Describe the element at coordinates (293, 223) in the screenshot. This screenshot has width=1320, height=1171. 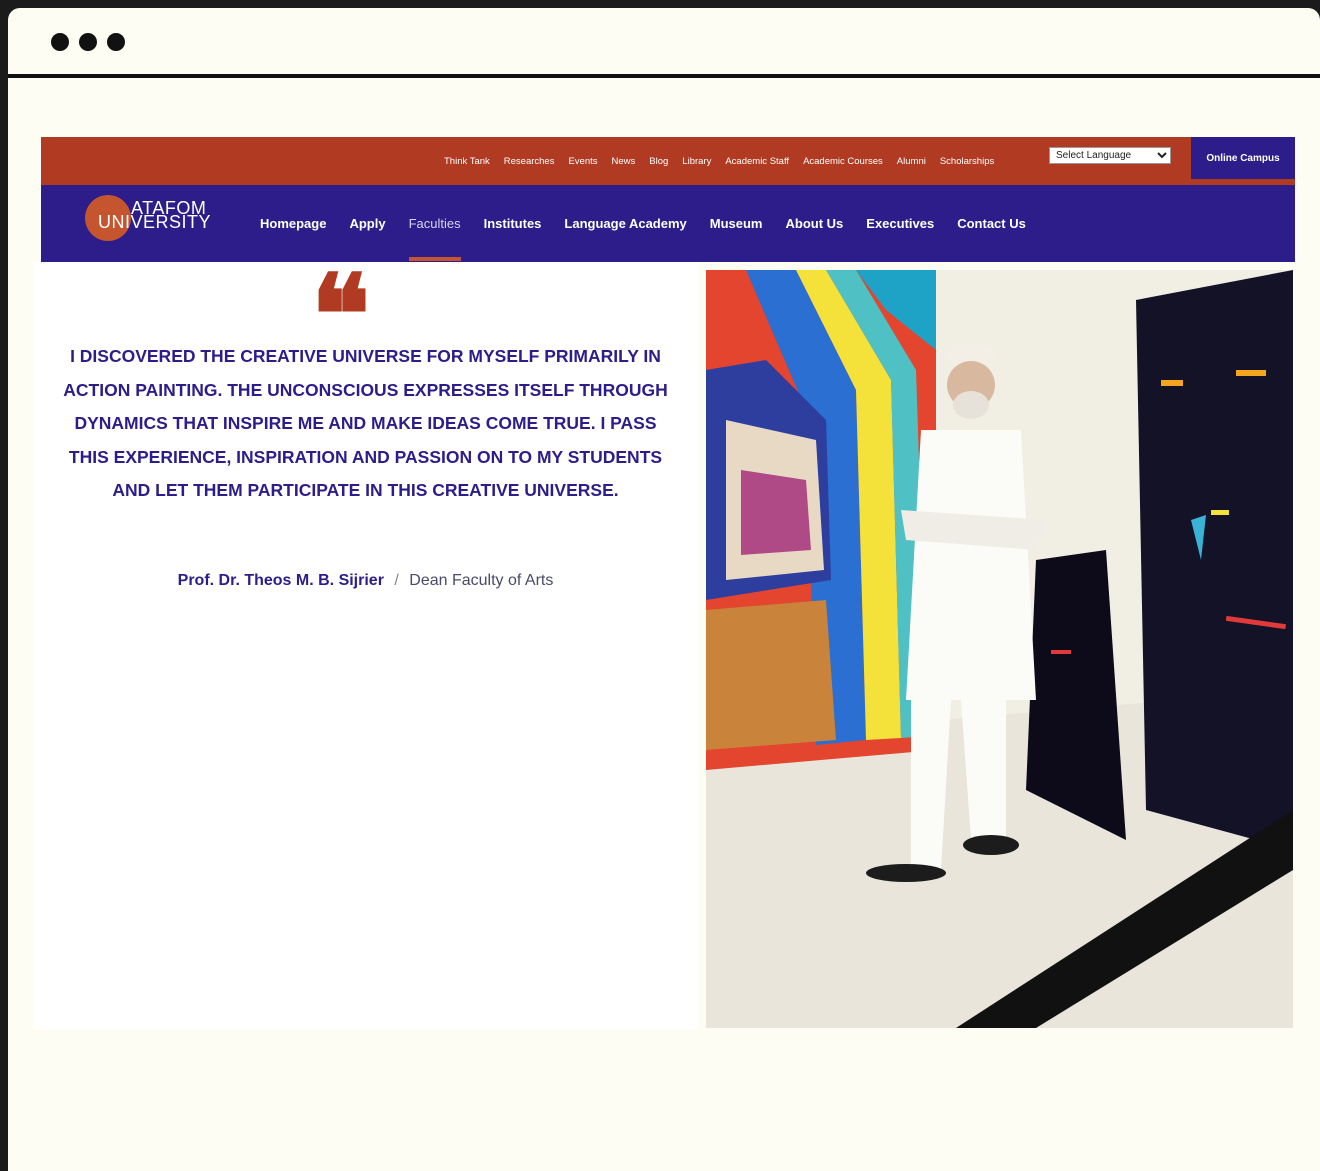
I see `nav-item-homepage: Homepage` at that location.